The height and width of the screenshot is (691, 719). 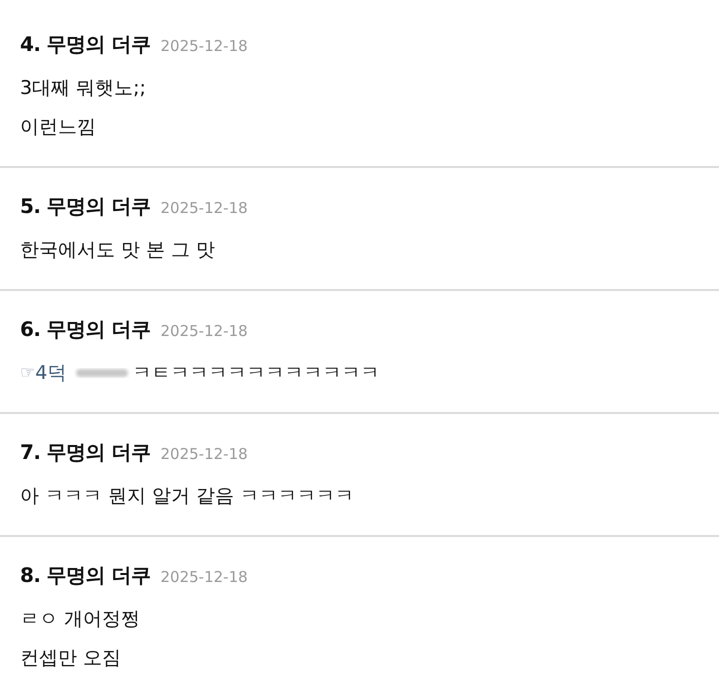 I want to click on comment-number: 4., so click(x=30, y=44).